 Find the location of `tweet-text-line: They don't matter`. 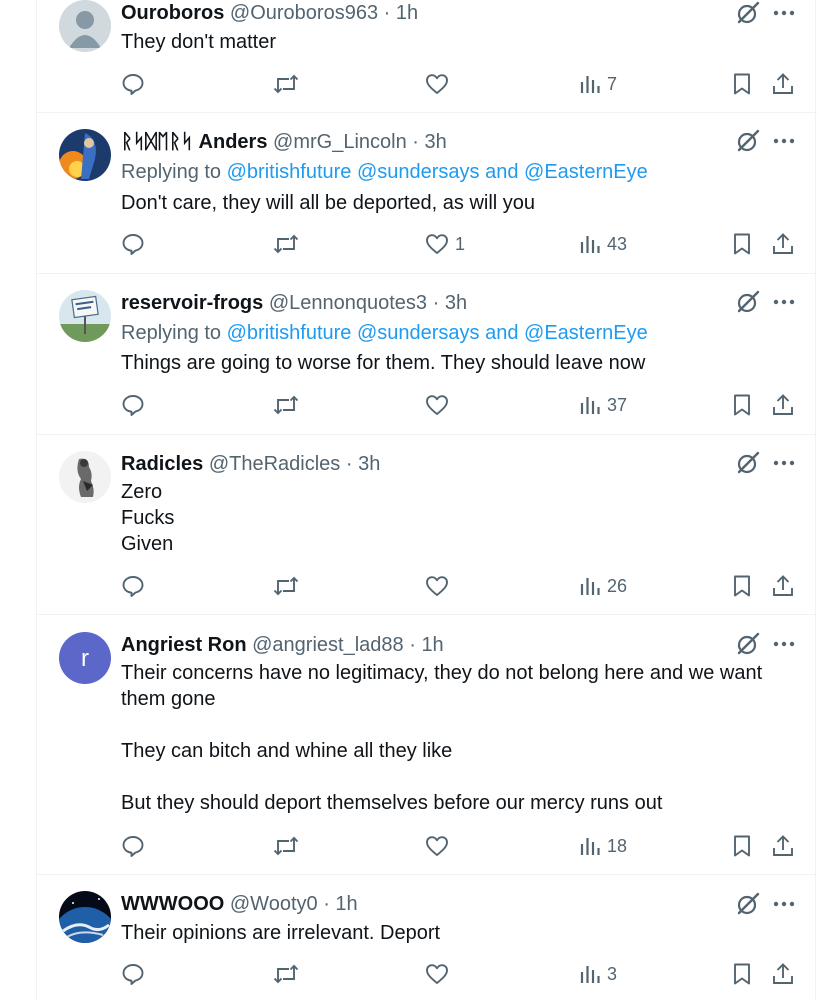

tweet-text-line: They don't matter is located at coordinates (198, 42).